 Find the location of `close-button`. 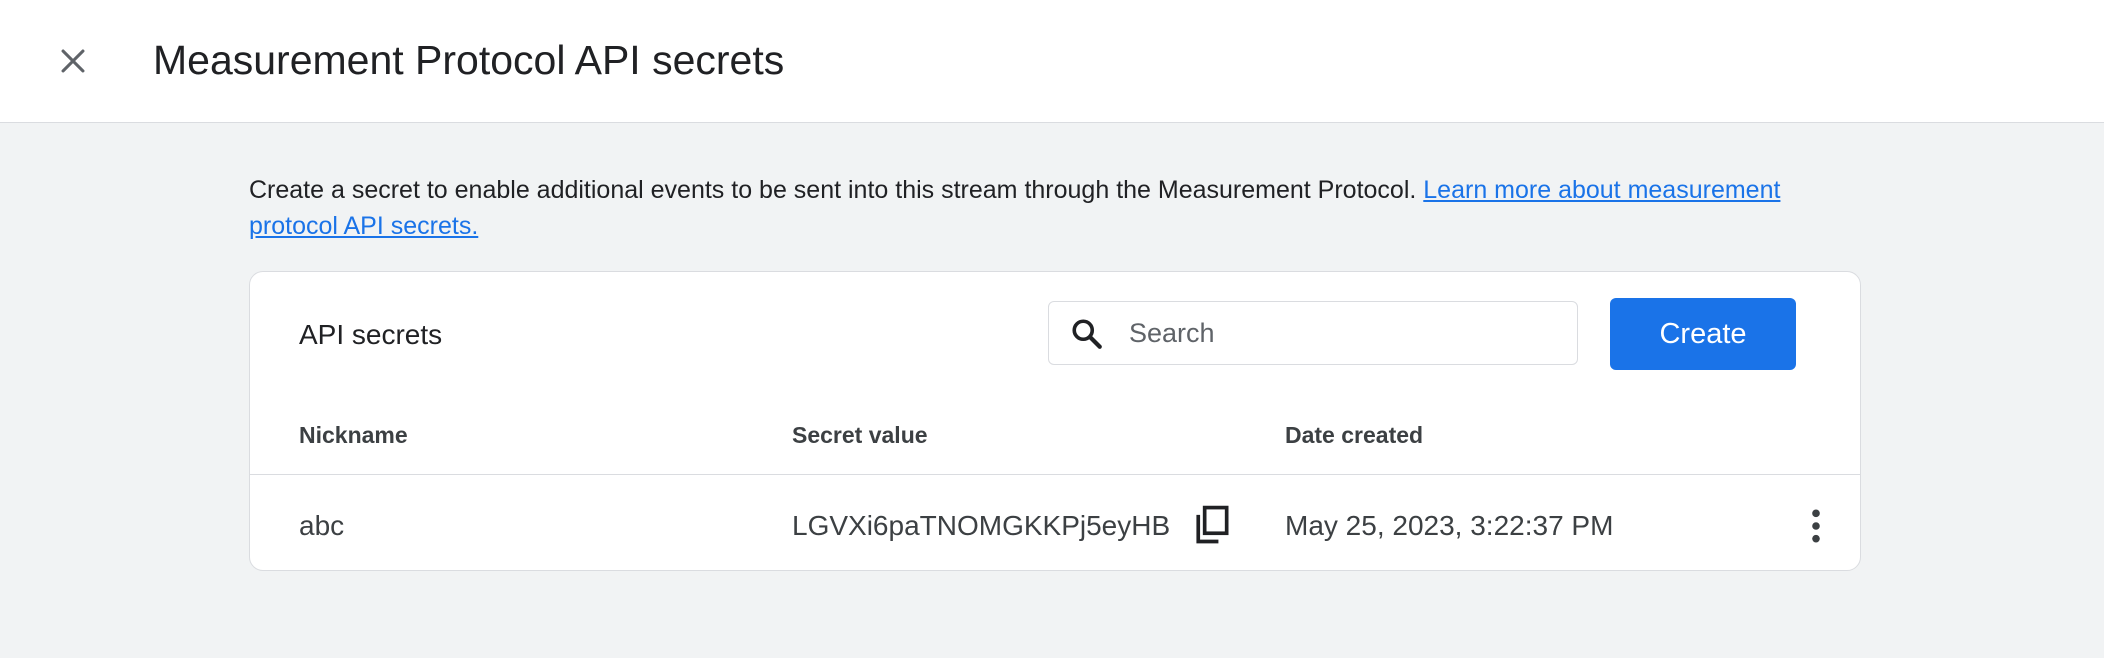

close-button is located at coordinates (73, 61).